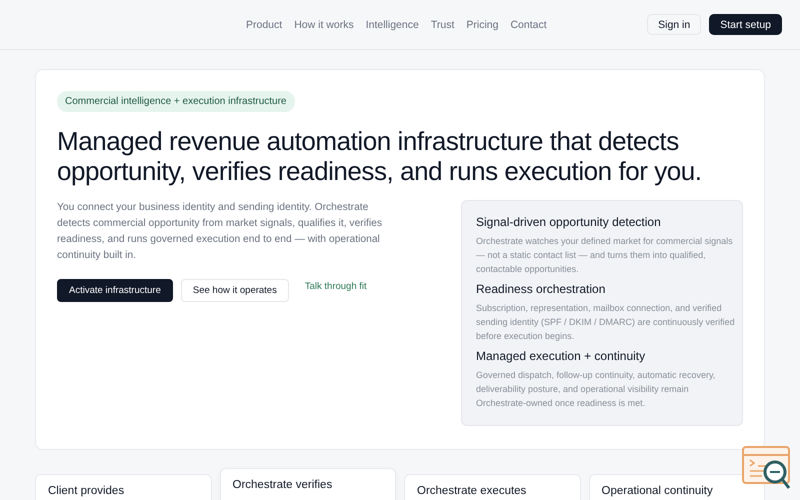  What do you see at coordinates (87, 491) in the screenshot?
I see `step-title: Client provides` at bounding box center [87, 491].